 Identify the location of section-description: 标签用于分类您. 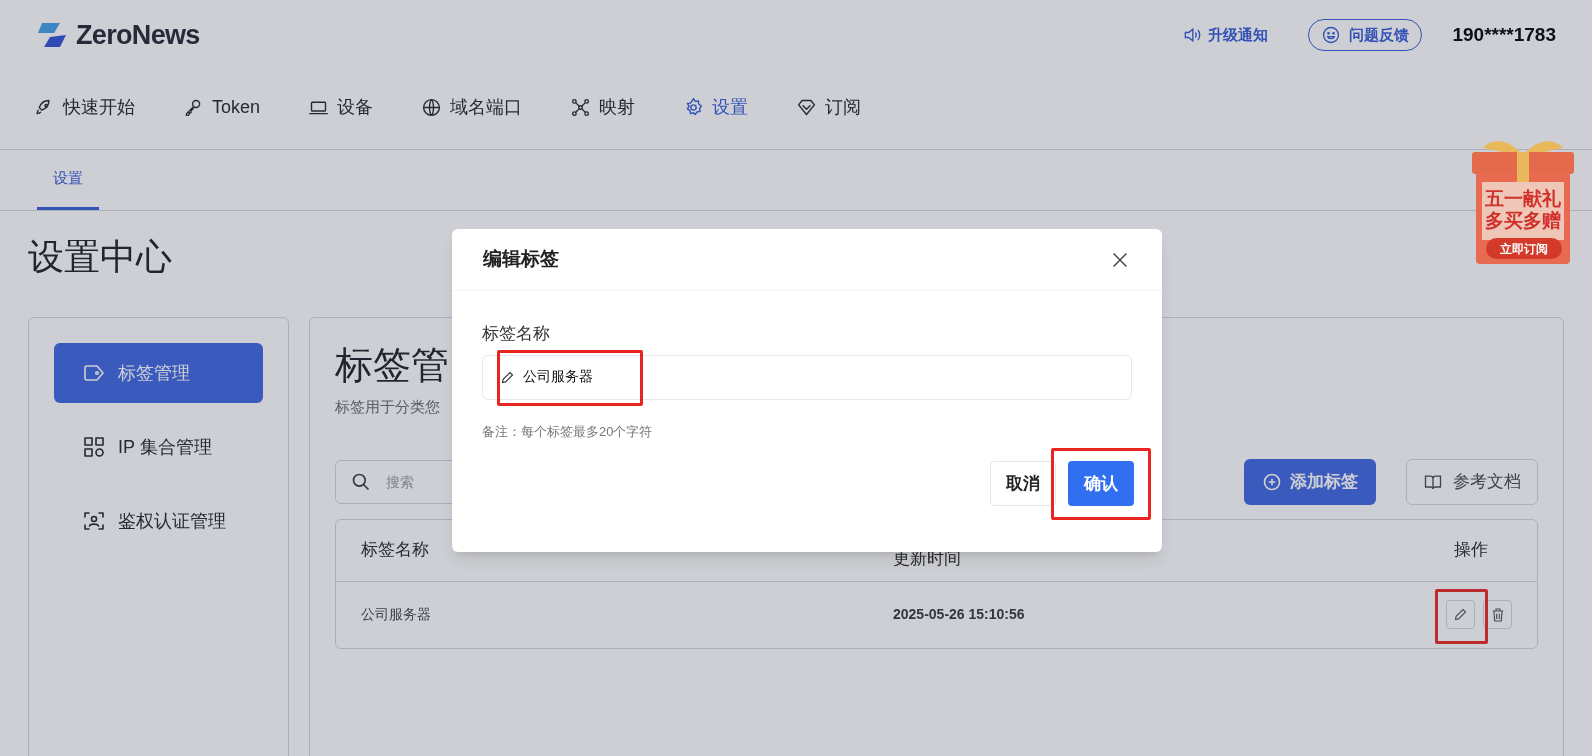
(388, 407).